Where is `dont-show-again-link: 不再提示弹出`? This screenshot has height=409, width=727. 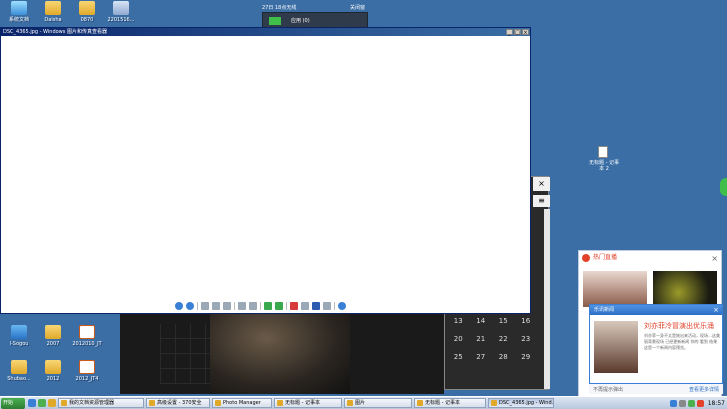
dont-show-again-link: 不再提示弹出 is located at coordinates (608, 389).